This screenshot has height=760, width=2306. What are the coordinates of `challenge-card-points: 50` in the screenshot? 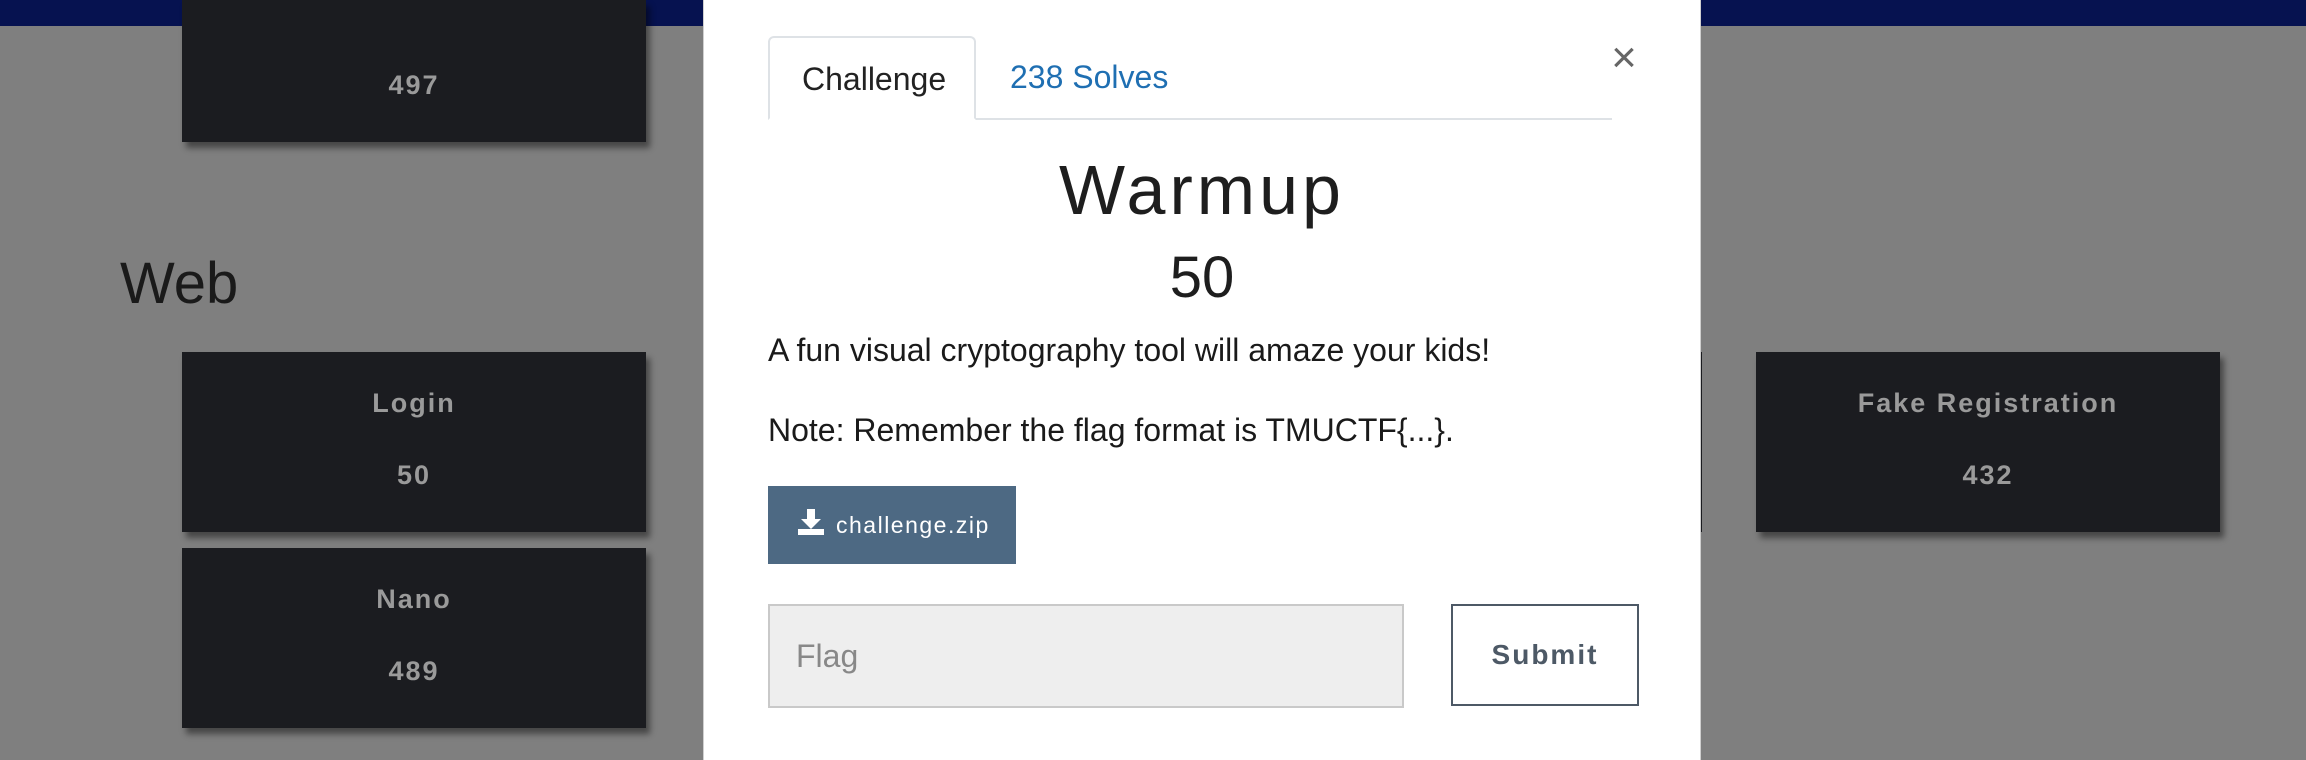 It's located at (414, 475).